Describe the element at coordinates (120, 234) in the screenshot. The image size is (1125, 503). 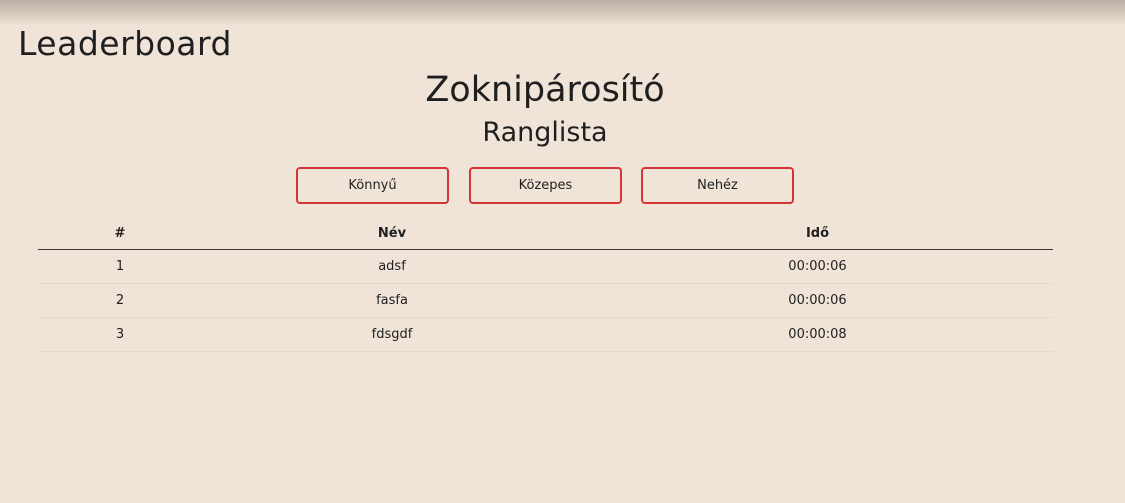
I see `column-header-rank: #` at that location.